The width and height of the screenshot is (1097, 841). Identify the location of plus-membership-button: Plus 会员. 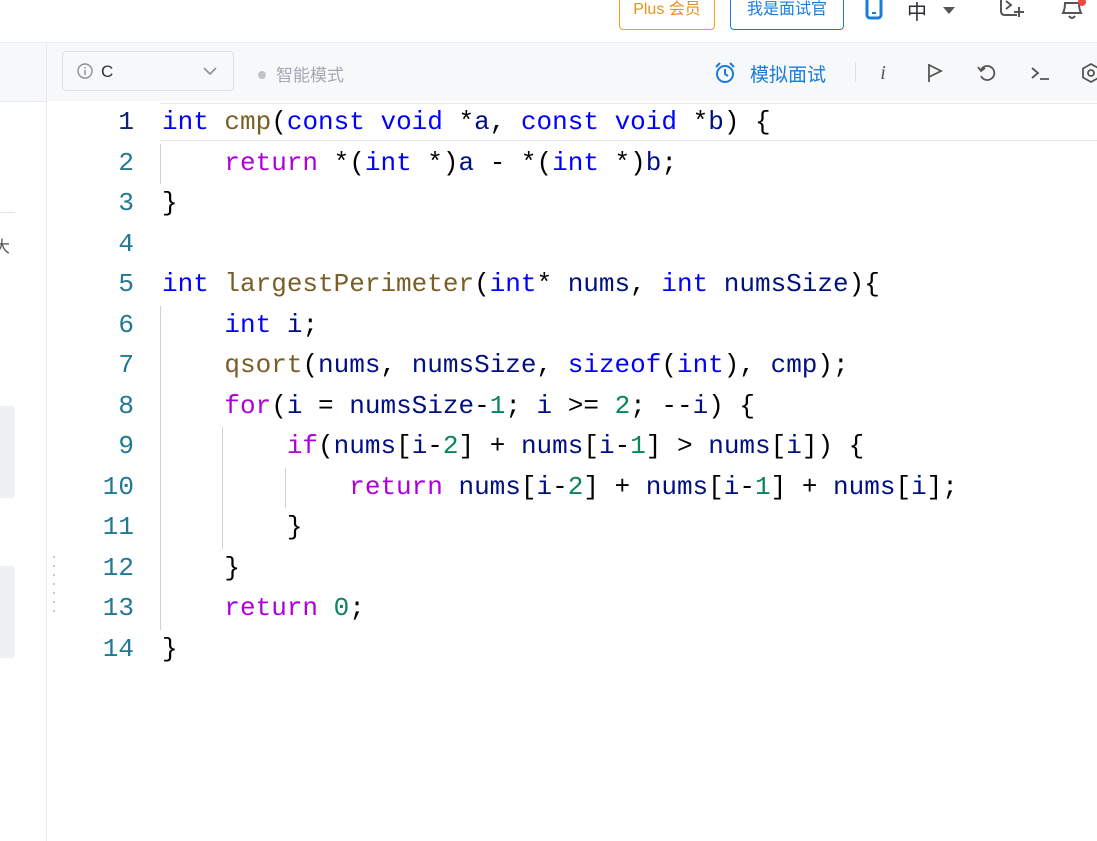
(667, 15).